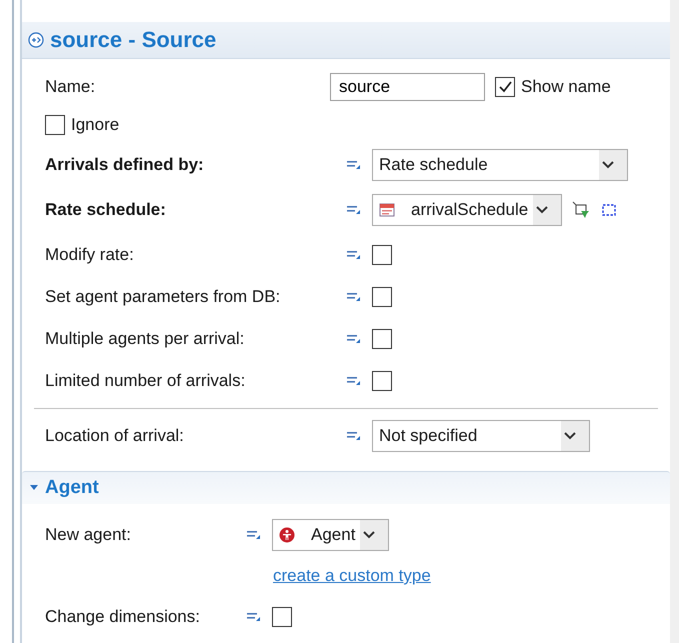 The height and width of the screenshot is (643, 679). I want to click on dropdown: arrivalSchedule, so click(467, 210).